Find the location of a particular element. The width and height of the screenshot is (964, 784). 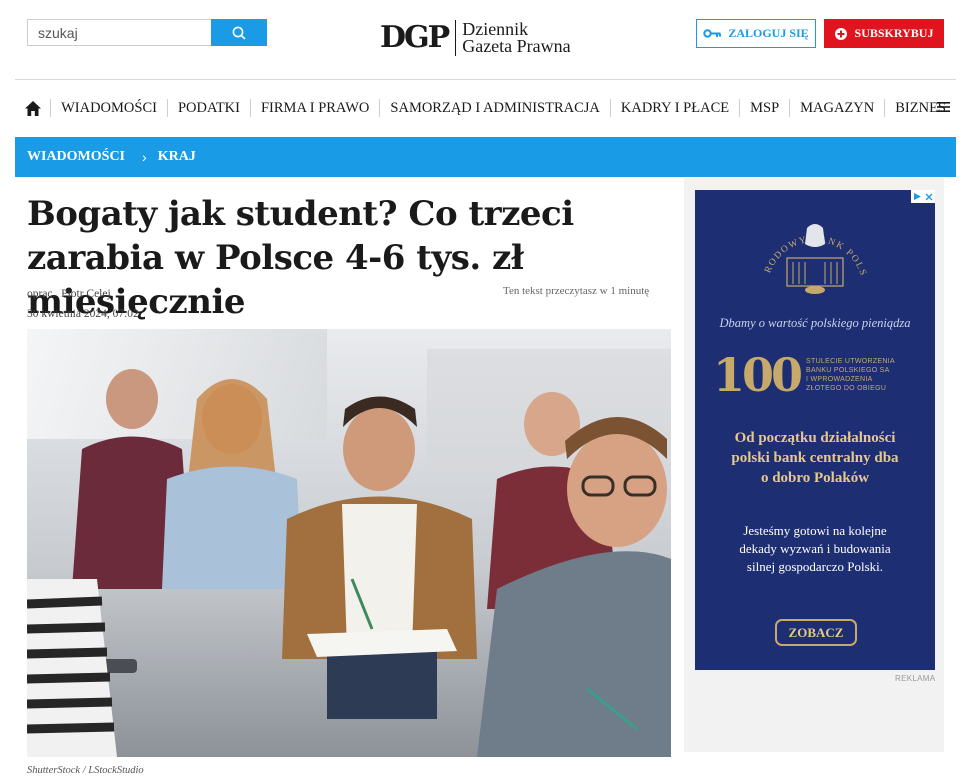

nbp-seal-icon: NARODOWY BANK POLSKI is located at coordinates (811, 246).